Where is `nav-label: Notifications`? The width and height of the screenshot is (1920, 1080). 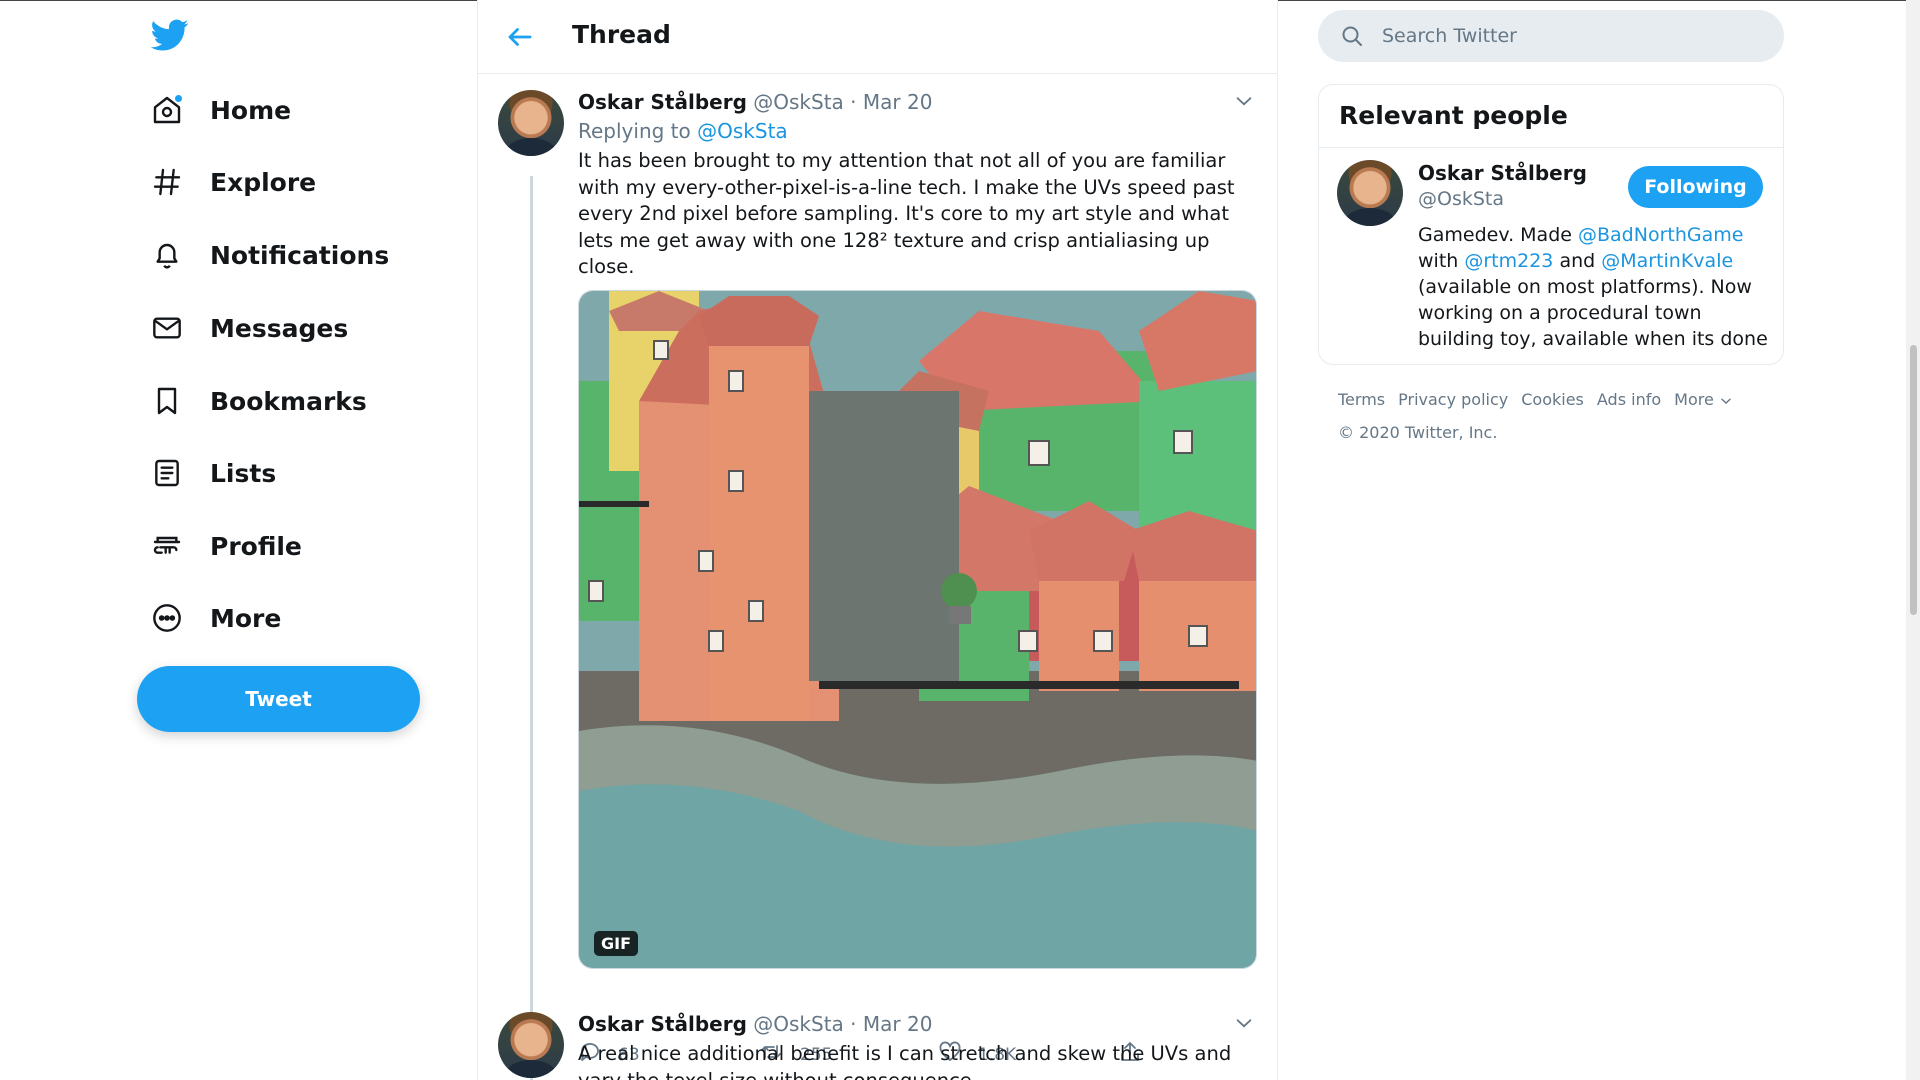
nav-label: Notifications is located at coordinates (300, 255).